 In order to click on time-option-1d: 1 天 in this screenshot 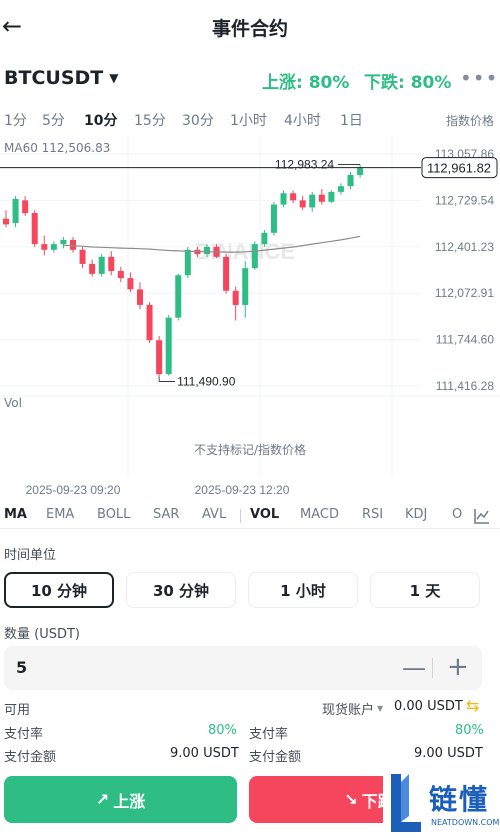, I will do `click(425, 590)`.